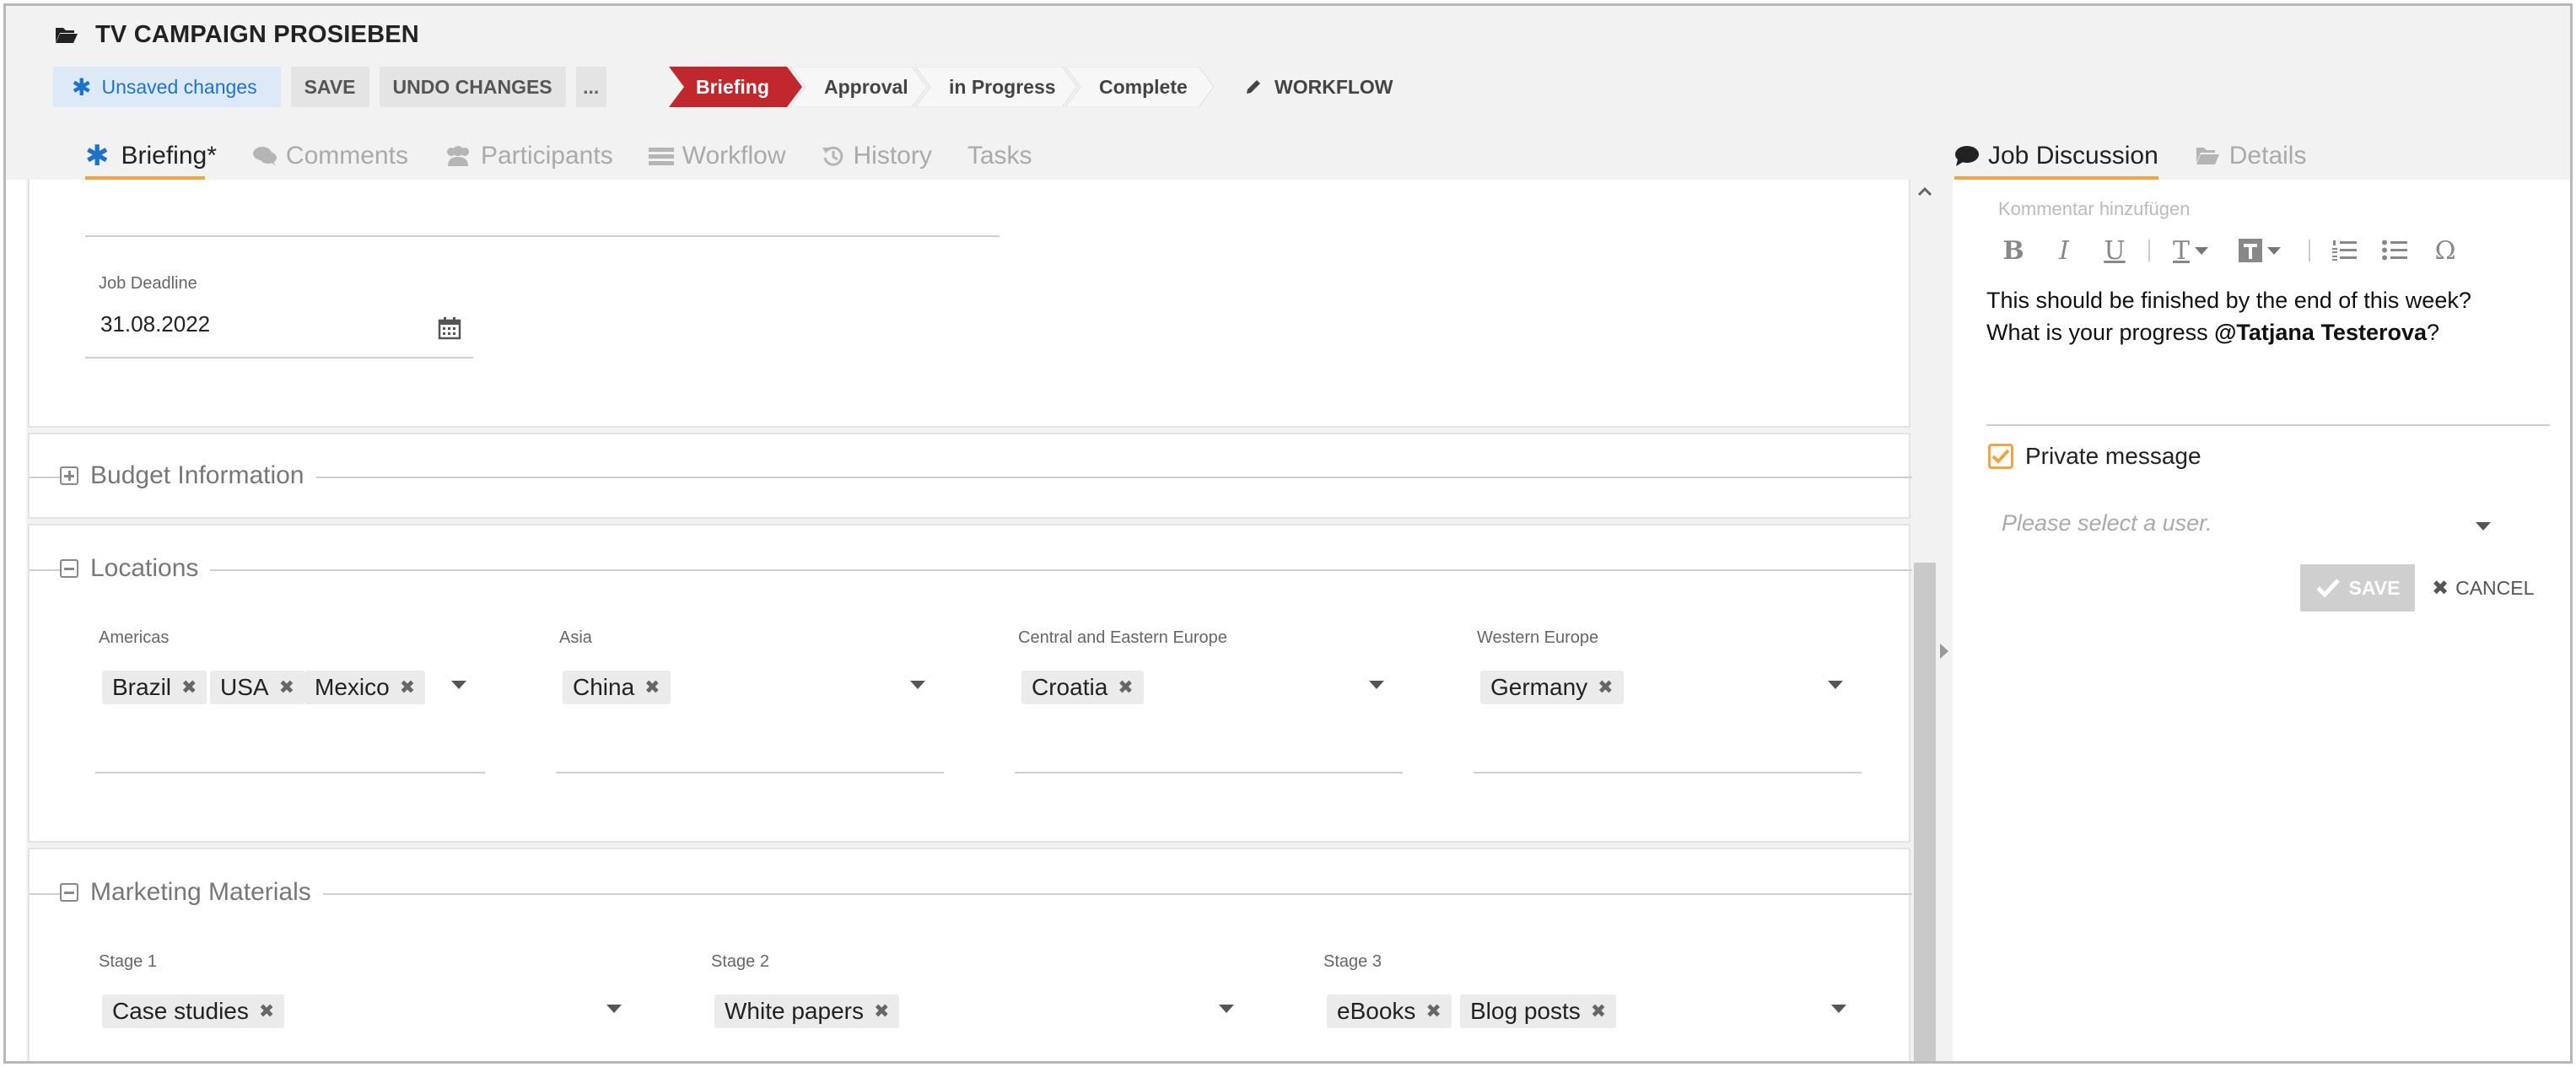 The height and width of the screenshot is (1067, 2576). I want to click on tab-details: Details, so click(2251, 156).